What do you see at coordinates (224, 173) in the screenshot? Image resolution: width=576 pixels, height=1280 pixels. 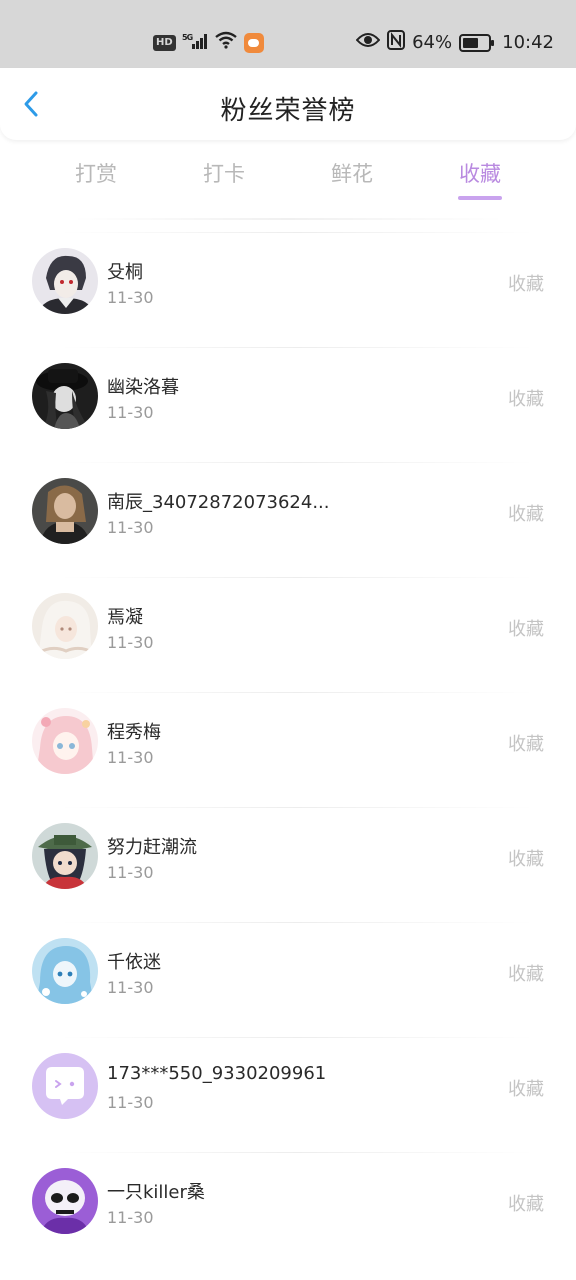 I see `tab-checkin: 打卡` at bounding box center [224, 173].